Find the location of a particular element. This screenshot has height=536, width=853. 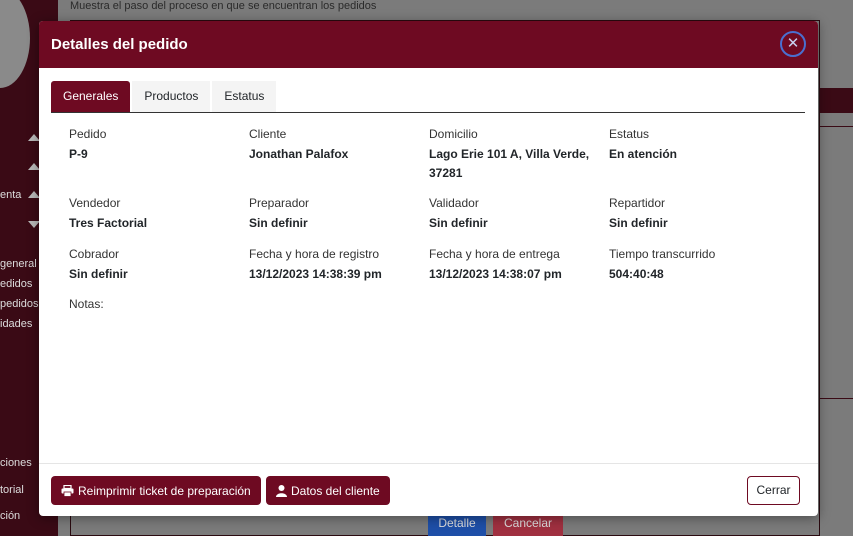

address-line: Lago Erie 101 A, Villa Verde, is located at coordinates (509, 154).